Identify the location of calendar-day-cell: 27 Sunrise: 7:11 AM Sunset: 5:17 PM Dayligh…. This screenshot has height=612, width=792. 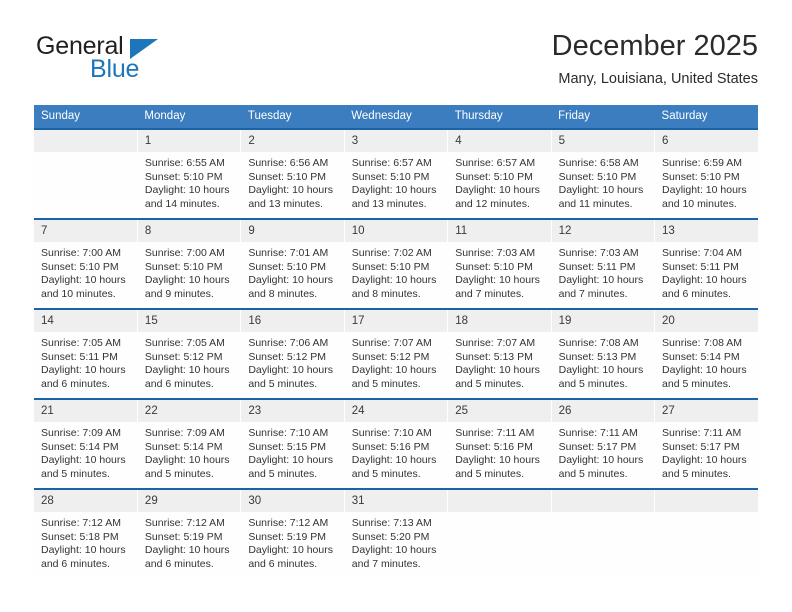
(706, 443).